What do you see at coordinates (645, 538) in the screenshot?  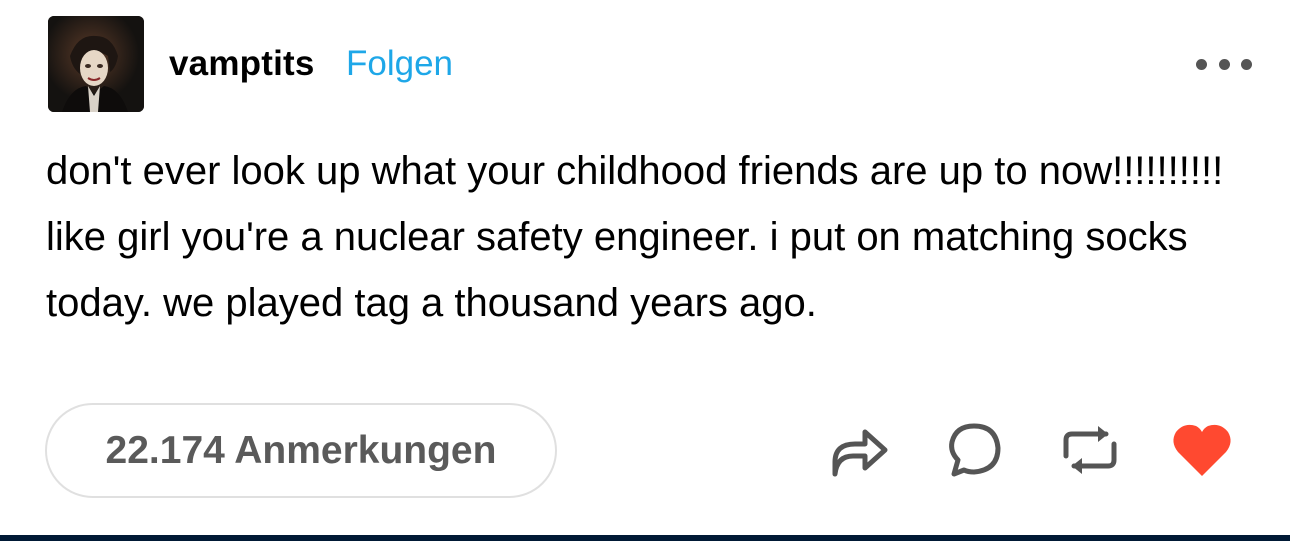 I see `bottom-bar` at bounding box center [645, 538].